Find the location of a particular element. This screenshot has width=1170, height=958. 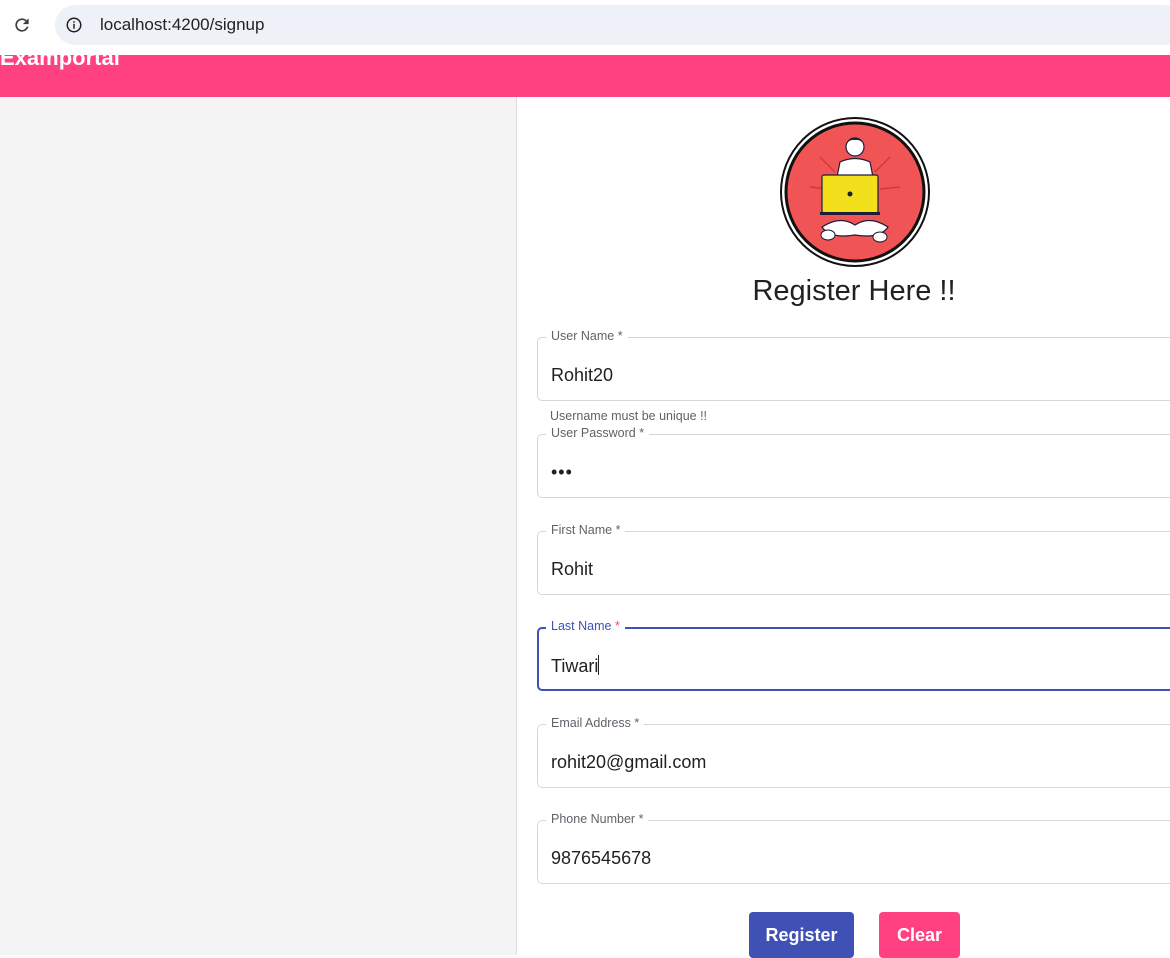

reload-icon is located at coordinates (22, 25).